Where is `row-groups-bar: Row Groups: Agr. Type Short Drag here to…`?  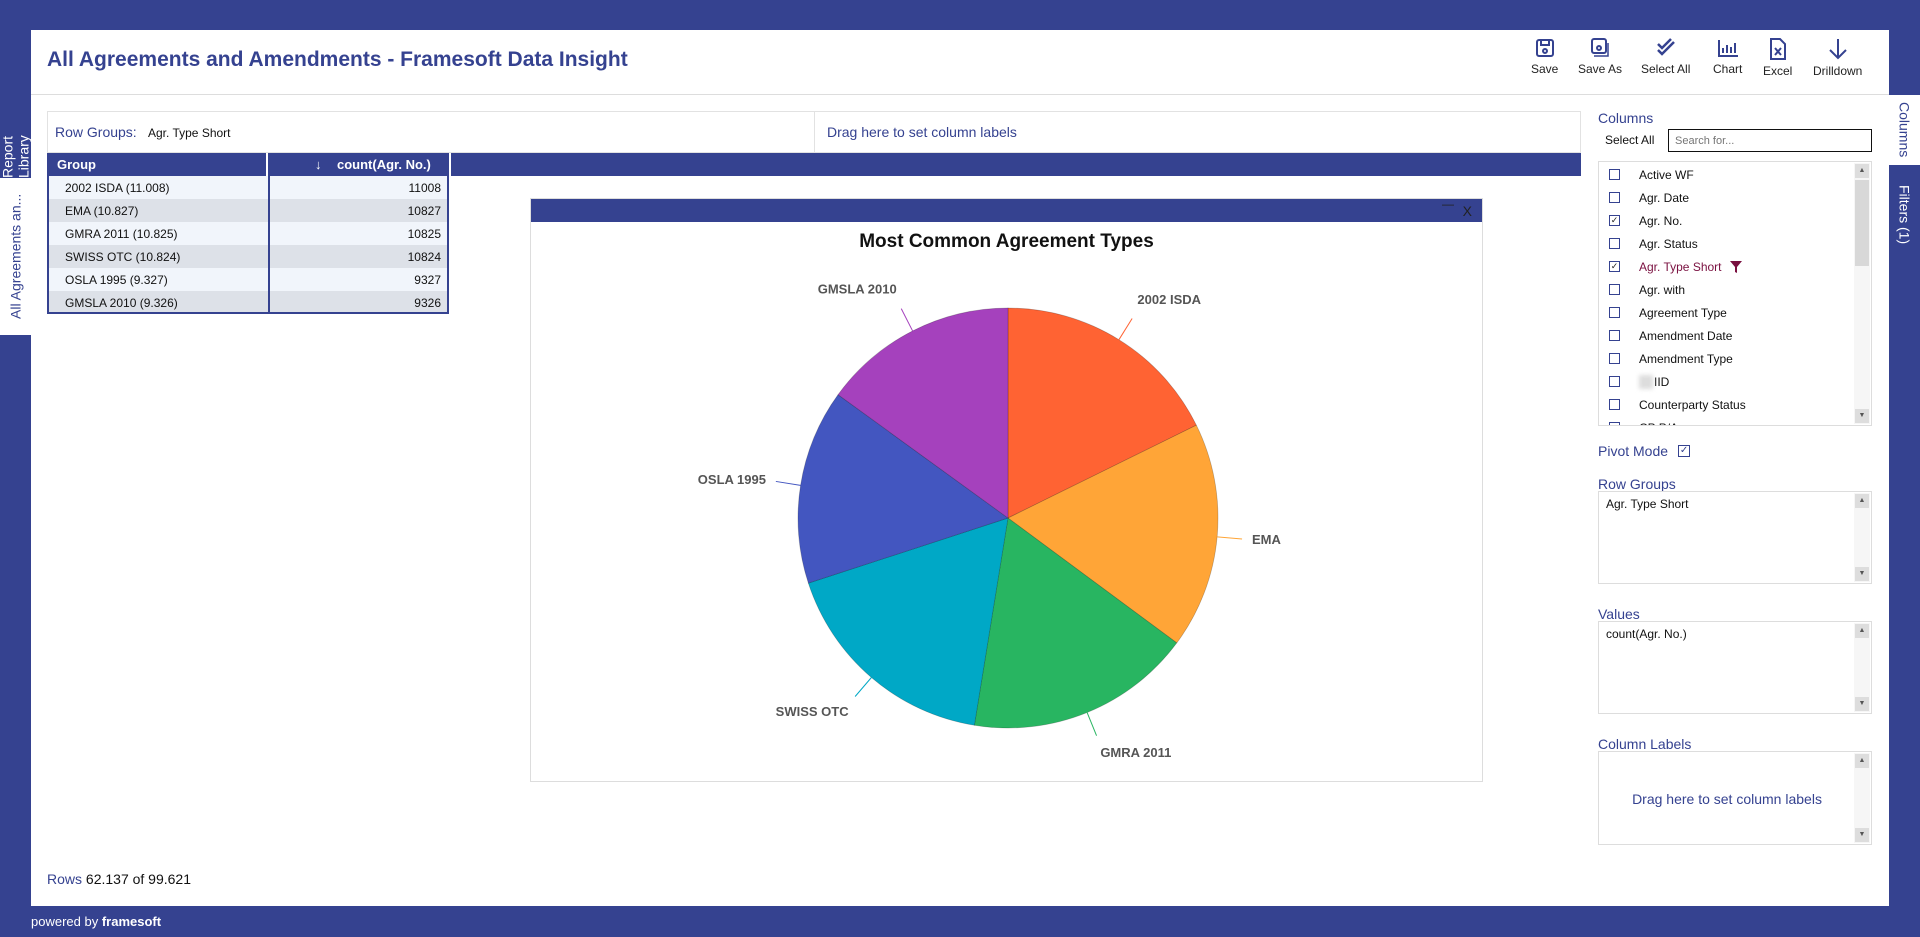 row-groups-bar: Row Groups: Agr. Type Short Drag here to… is located at coordinates (814, 132).